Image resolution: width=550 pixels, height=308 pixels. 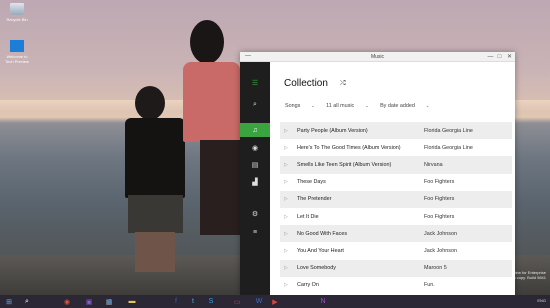 What do you see at coordinates (509, 57) in the screenshot?
I see `close-button: ✕` at bounding box center [509, 57].